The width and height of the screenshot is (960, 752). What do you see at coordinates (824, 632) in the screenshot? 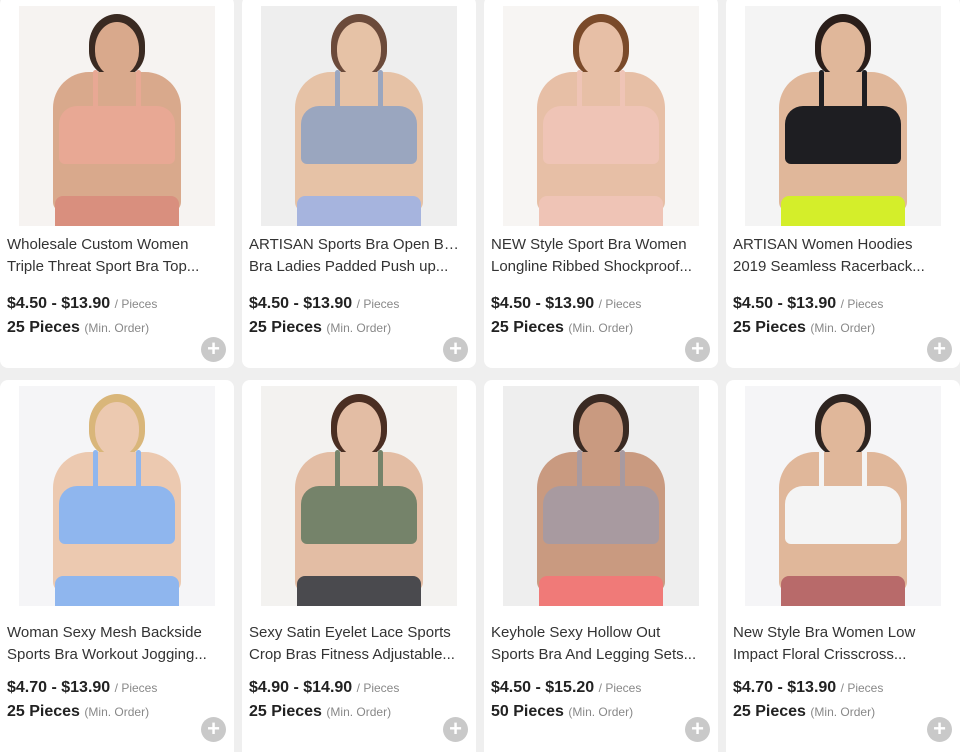
I see `product-title-line1: New Style Bra Women Low` at bounding box center [824, 632].